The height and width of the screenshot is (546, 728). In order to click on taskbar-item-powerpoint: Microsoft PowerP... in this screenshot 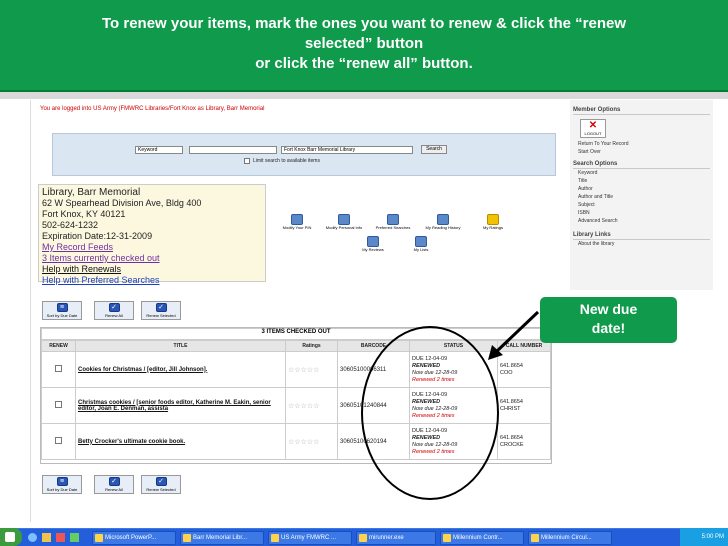, I will do `click(134, 538)`.